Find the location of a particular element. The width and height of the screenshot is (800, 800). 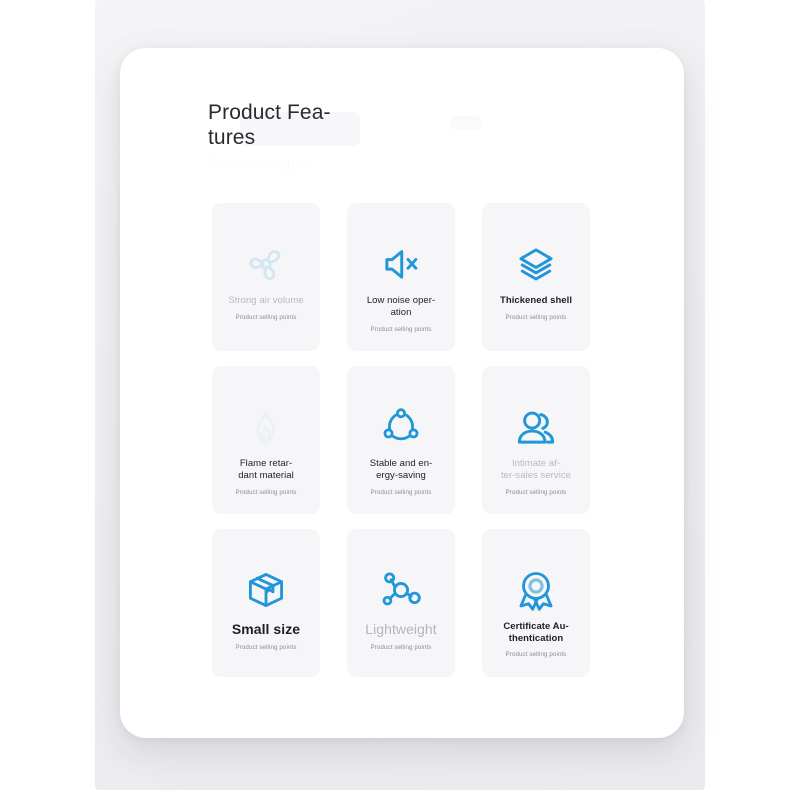

feature-text-block: Lightweight Product selling points is located at coordinates (401, 636).